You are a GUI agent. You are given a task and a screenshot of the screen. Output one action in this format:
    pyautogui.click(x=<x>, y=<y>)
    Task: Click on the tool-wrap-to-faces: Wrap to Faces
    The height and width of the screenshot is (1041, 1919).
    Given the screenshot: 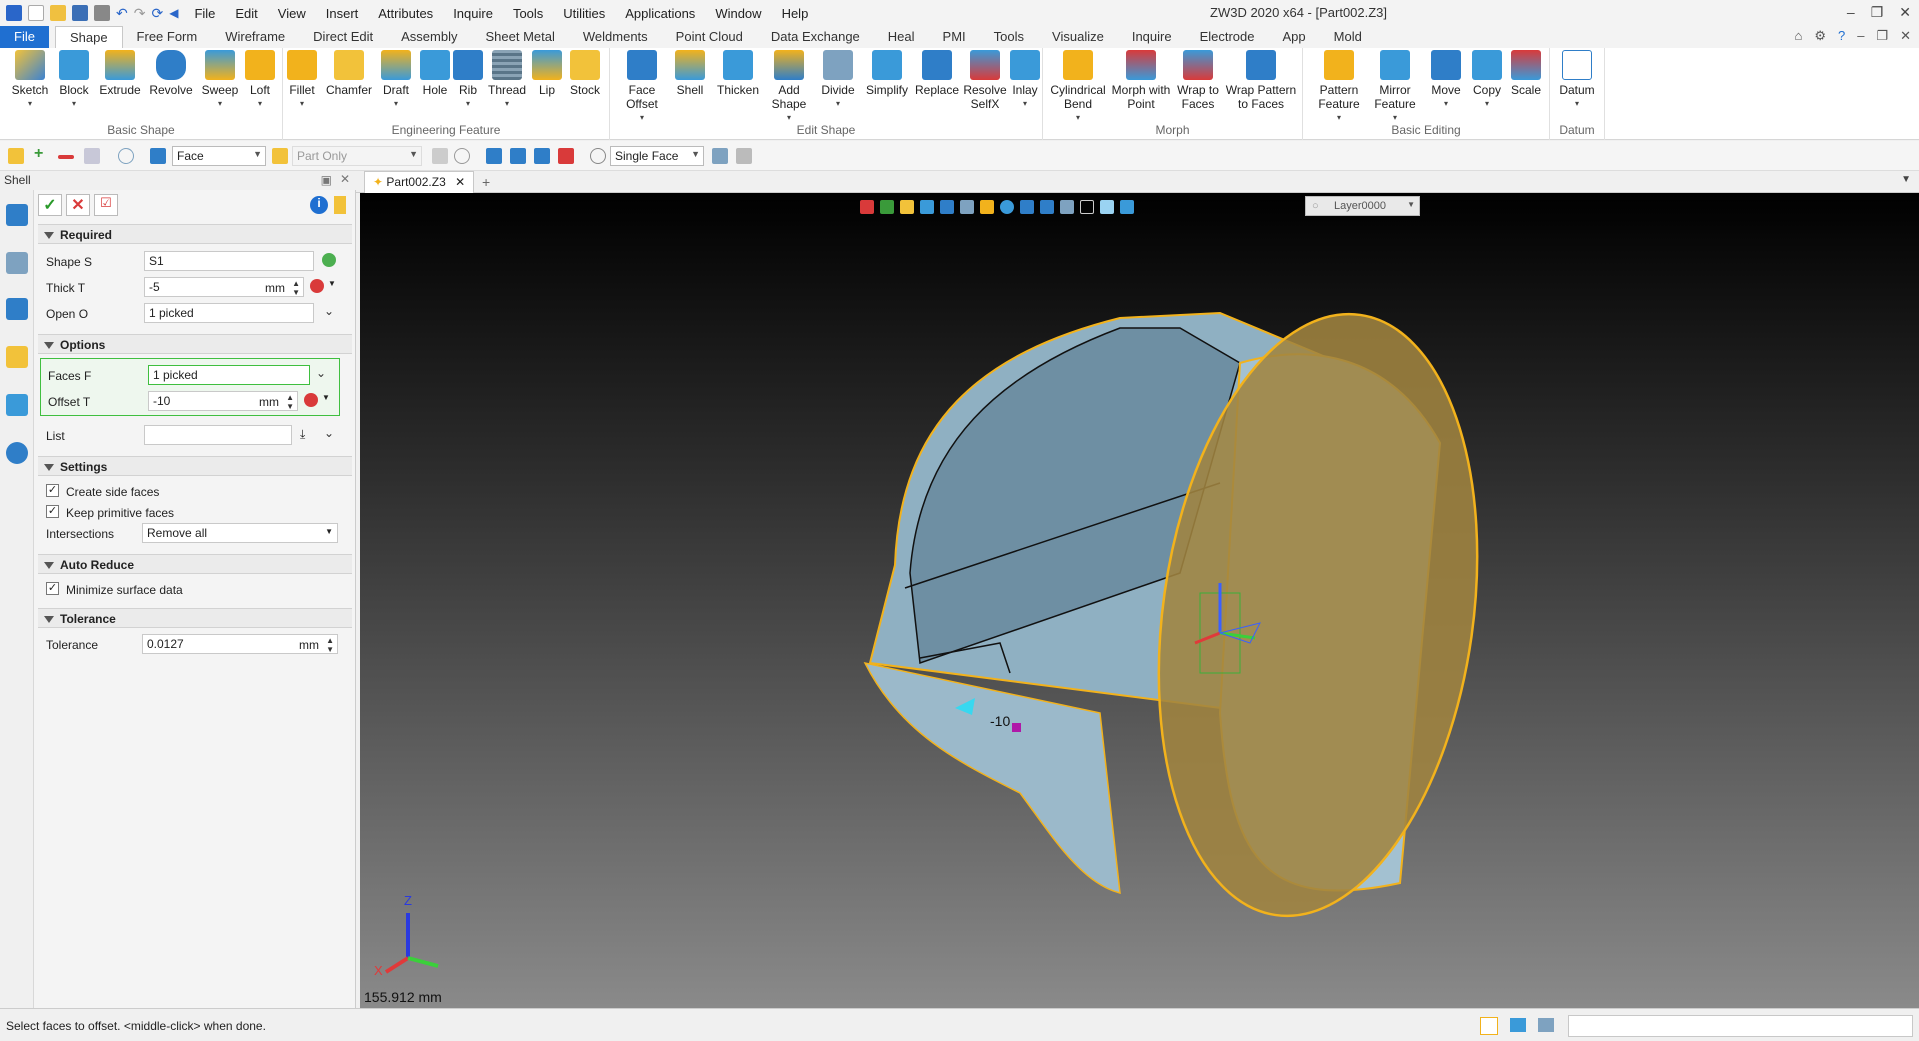 What is the action you would take?
    pyautogui.click(x=1198, y=80)
    